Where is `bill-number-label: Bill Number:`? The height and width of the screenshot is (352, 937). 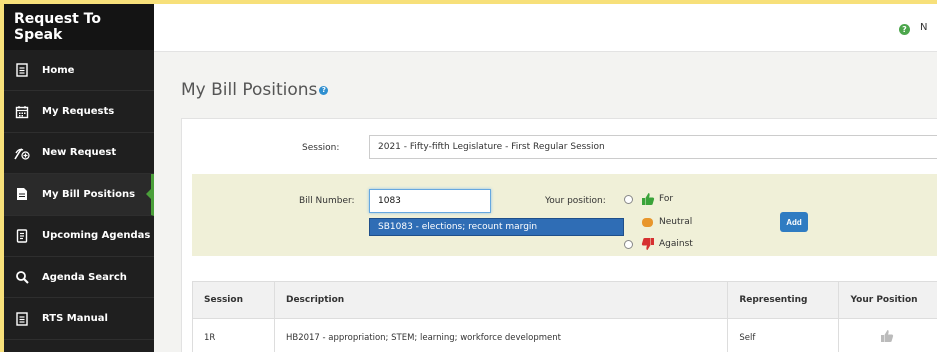 bill-number-label: Bill Number: is located at coordinates (327, 201).